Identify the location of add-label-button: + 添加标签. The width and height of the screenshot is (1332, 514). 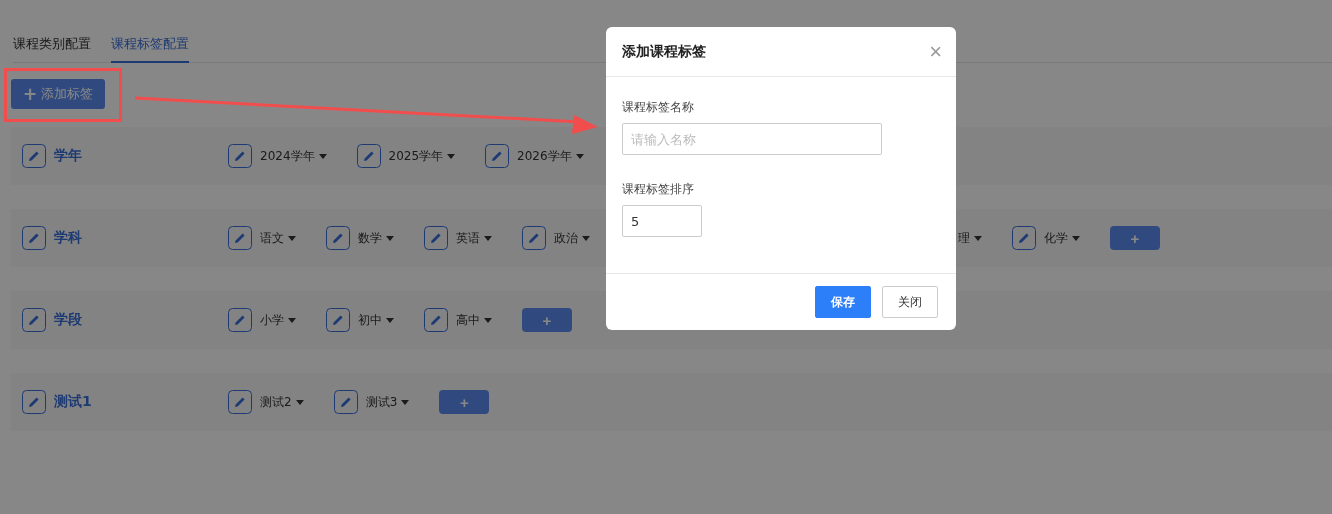
(58, 94).